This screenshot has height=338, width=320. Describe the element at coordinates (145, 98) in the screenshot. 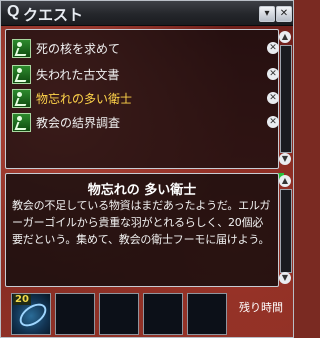

I see `quest-item-selected: 物忘れの多い衛士 ✕` at that location.